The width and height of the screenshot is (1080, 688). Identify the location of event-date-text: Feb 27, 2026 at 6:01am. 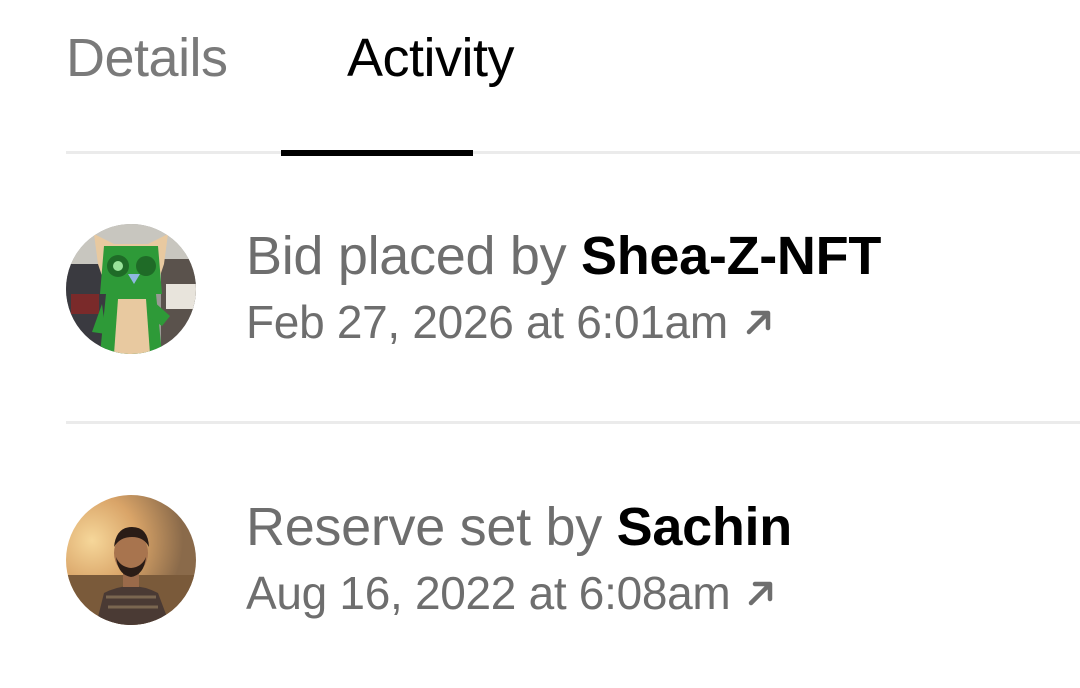
(487, 322).